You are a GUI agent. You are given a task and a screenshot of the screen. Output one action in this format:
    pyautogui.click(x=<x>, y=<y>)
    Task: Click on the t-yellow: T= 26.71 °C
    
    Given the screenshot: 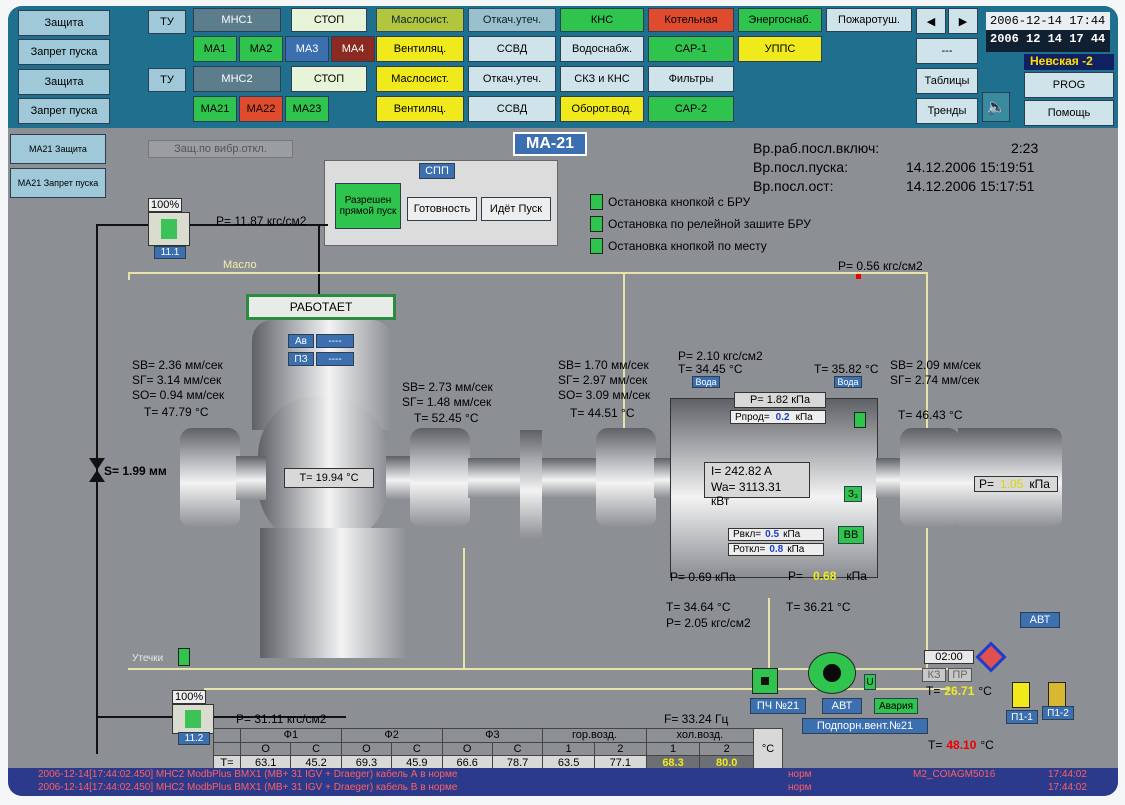 What is the action you would take?
    pyautogui.click(x=959, y=691)
    